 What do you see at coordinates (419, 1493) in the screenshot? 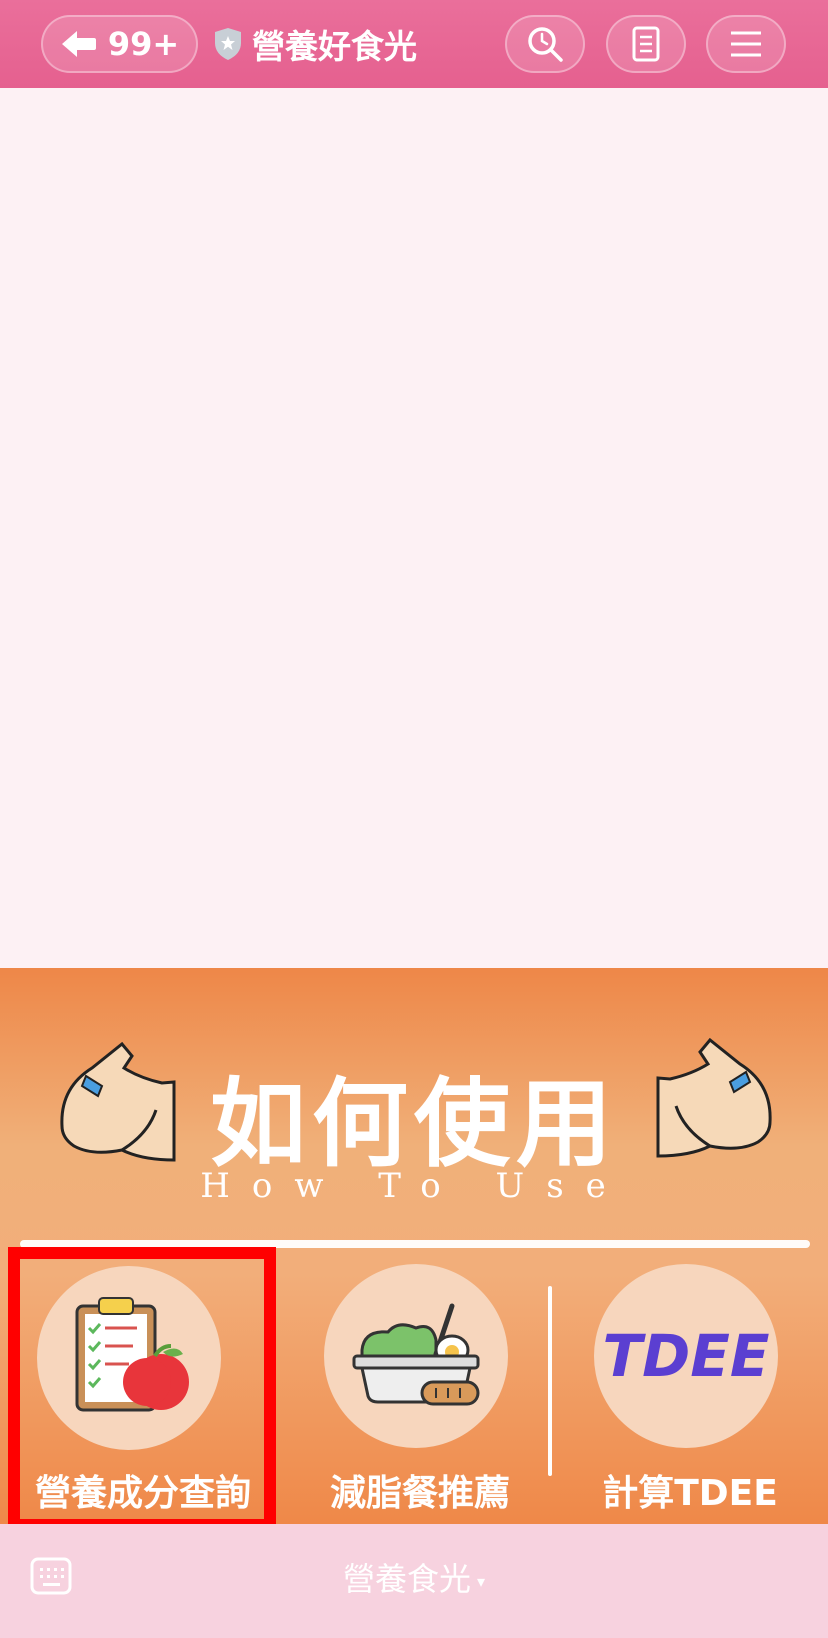
I see `menu-item-label: 減脂餐推薦` at bounding box center [419, 1493].